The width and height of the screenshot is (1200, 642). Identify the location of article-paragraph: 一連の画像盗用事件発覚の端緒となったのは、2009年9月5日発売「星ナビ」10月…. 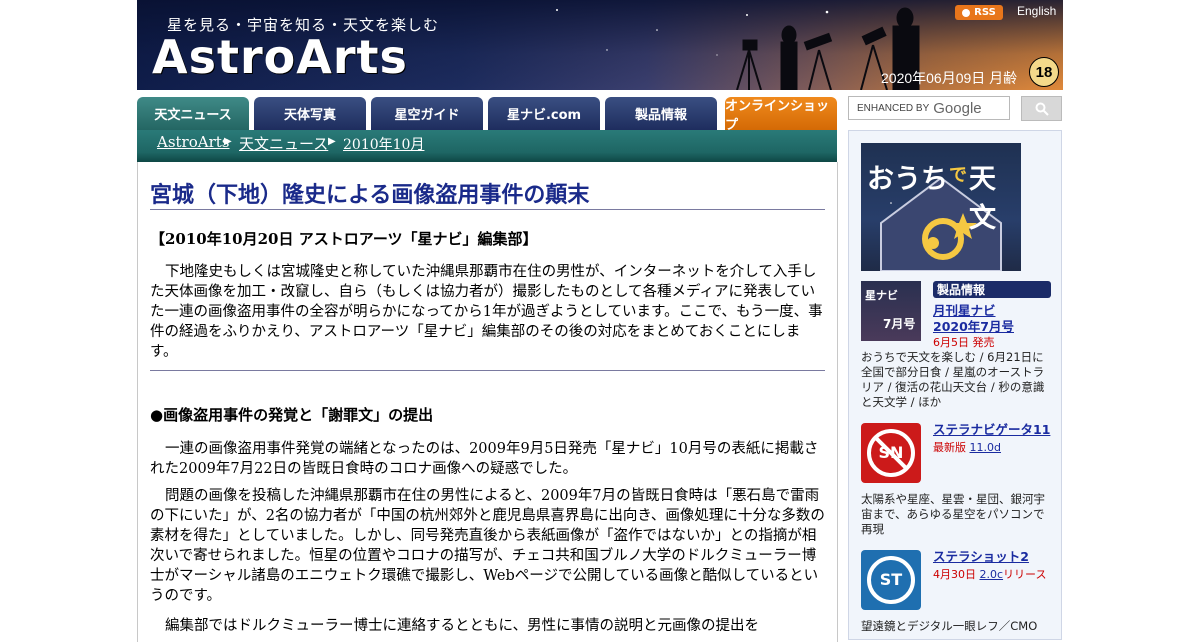
(484, 459).